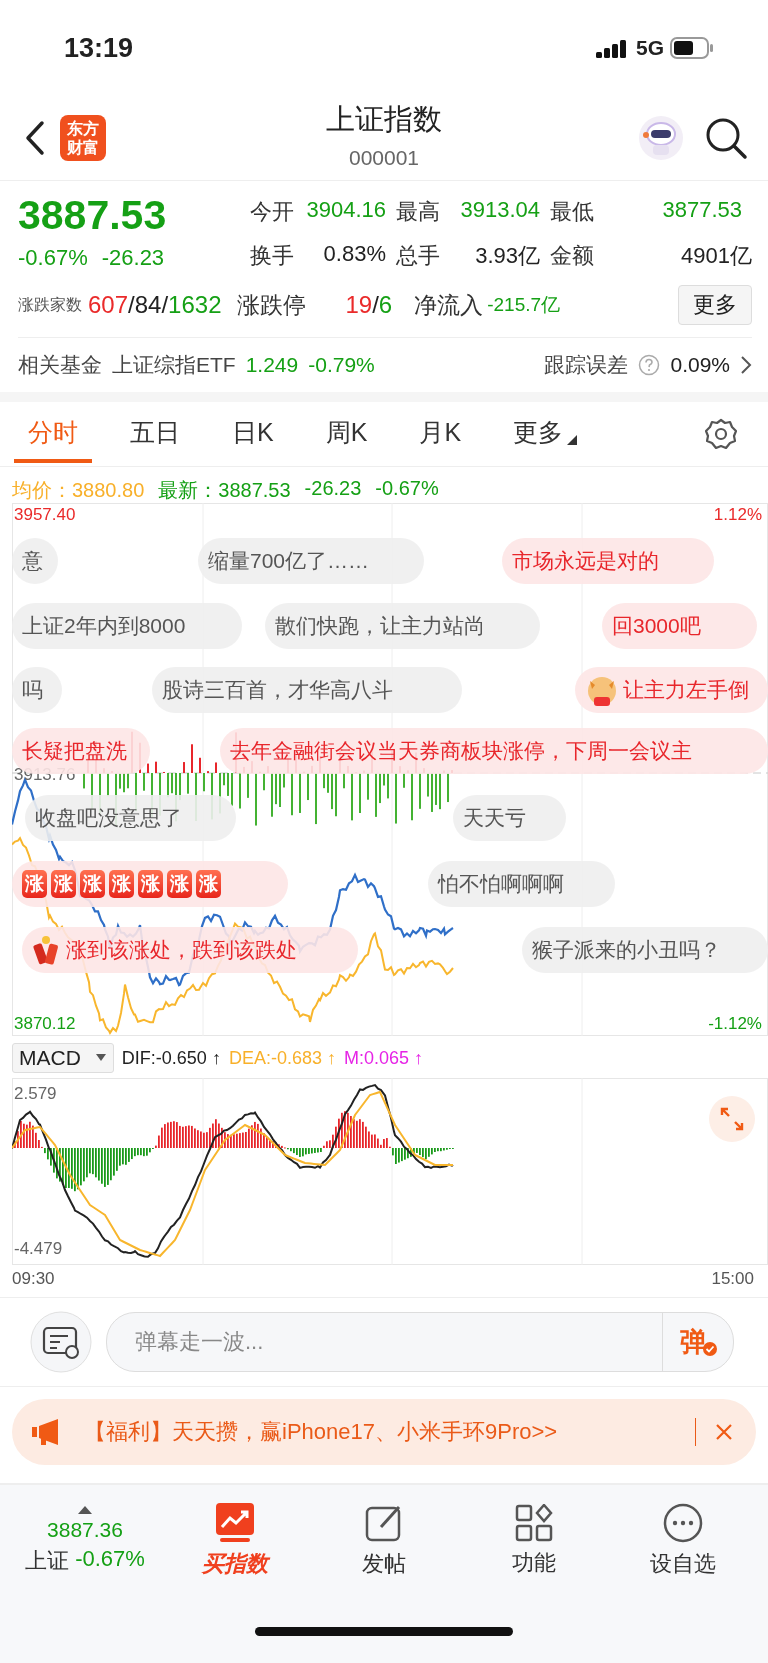 The image size is (768, 1663). I want to click on danmaku-text: 怕不怕啊啊啊, so click(501, 884).